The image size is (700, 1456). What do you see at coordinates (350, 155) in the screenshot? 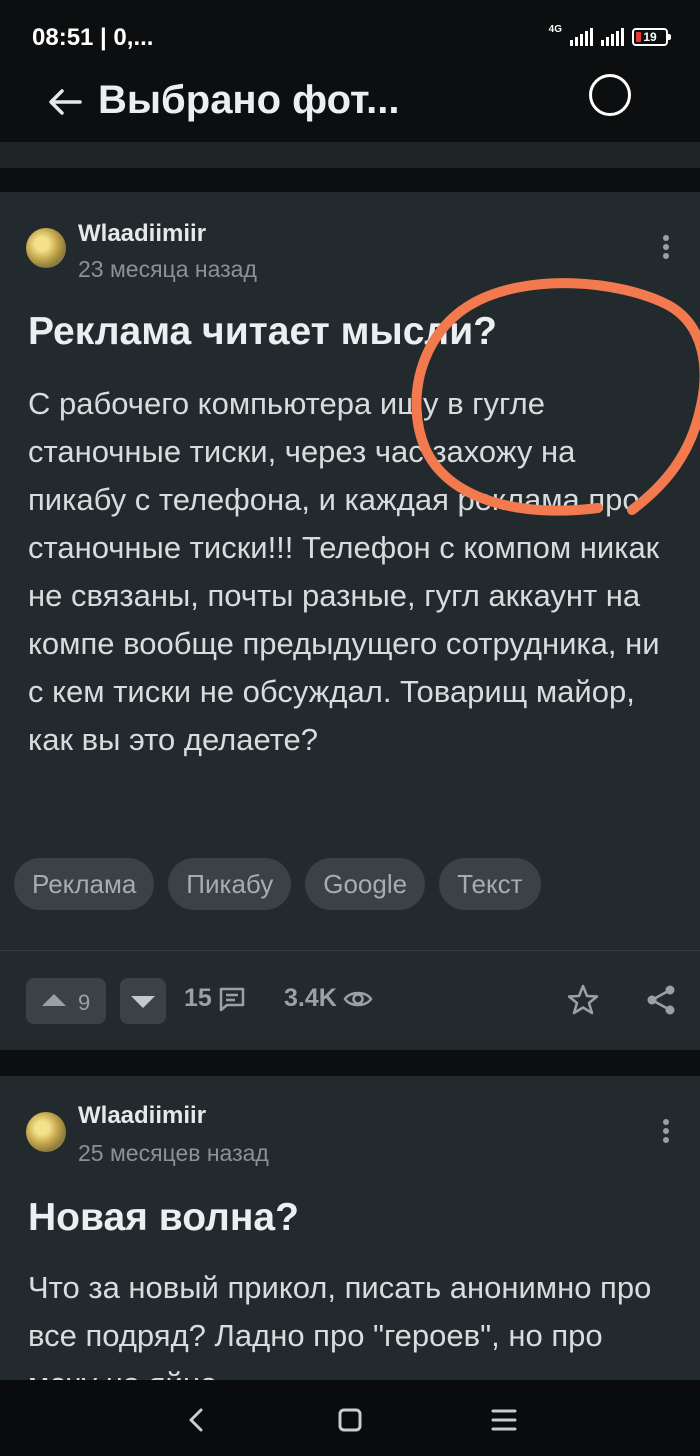
I see `previous-card-edge` at bounding box center [350, 155].